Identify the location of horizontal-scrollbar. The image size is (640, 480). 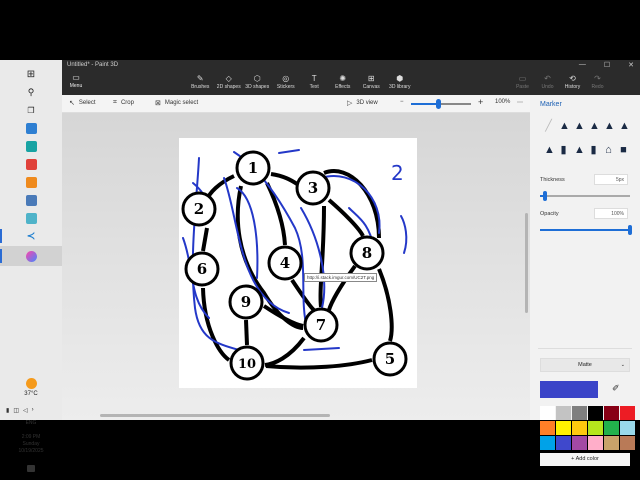
(215, 415).